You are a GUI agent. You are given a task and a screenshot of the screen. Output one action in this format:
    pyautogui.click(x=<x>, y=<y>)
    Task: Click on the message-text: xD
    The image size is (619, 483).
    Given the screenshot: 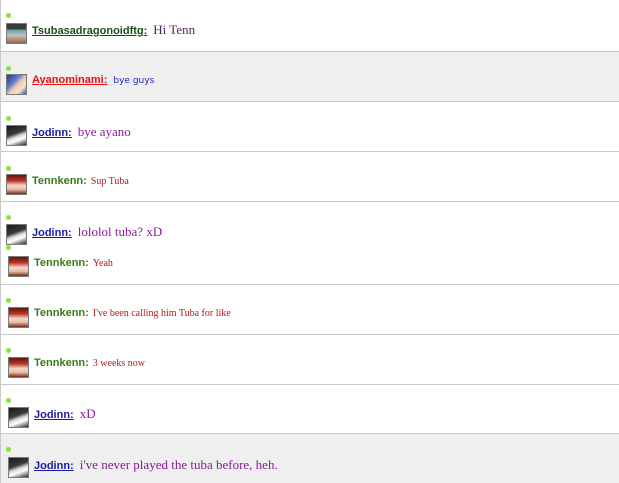 What is the action you would take?
    pyautogui.click(x=87, y=413)
    